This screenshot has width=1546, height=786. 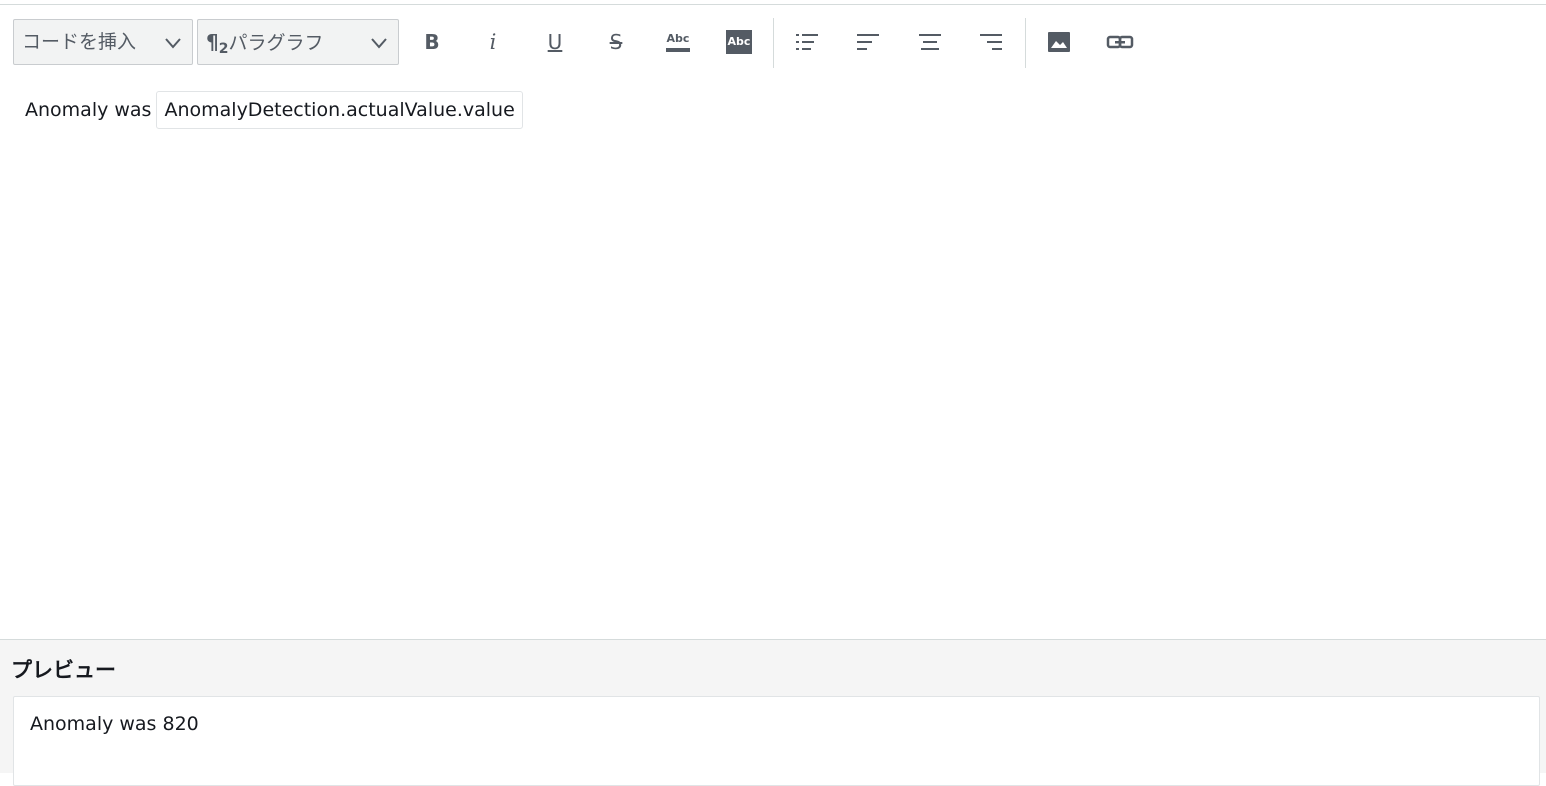 I want to click on highlight-color-icon: Abc, so click(x=739, y=42).